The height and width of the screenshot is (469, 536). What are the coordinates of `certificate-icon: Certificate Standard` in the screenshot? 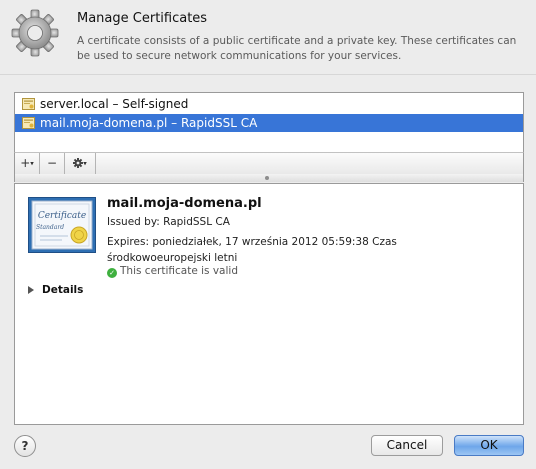 It's located at (62, 225).